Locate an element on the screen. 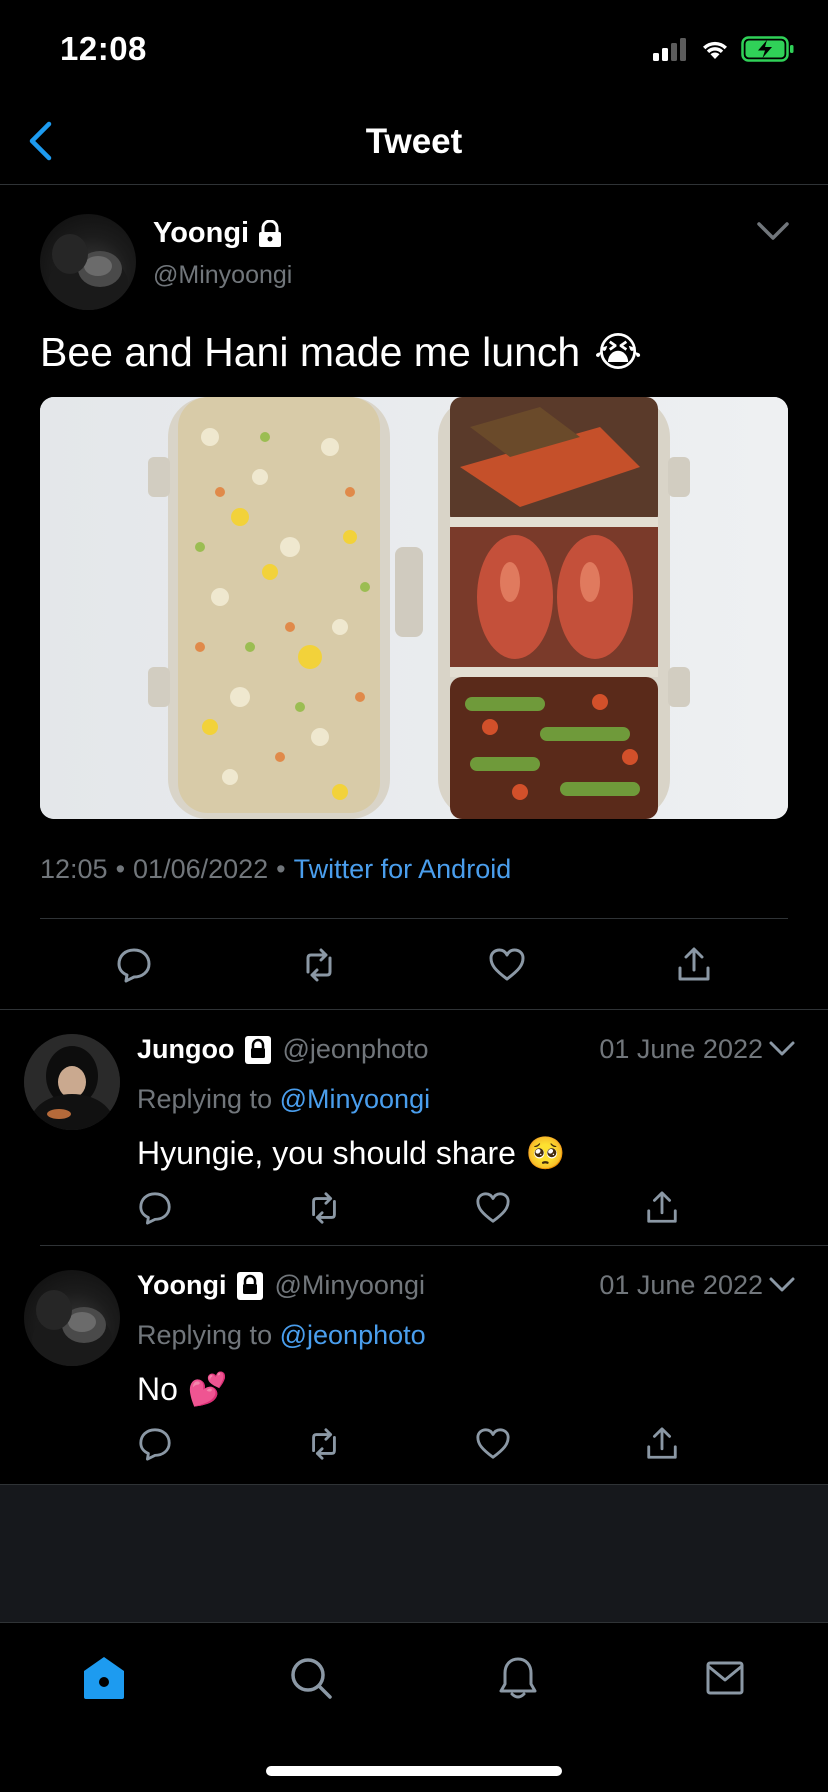 This screenshot has height=1792, width=828. tab-notifications is located at coordinates (518, 1678).